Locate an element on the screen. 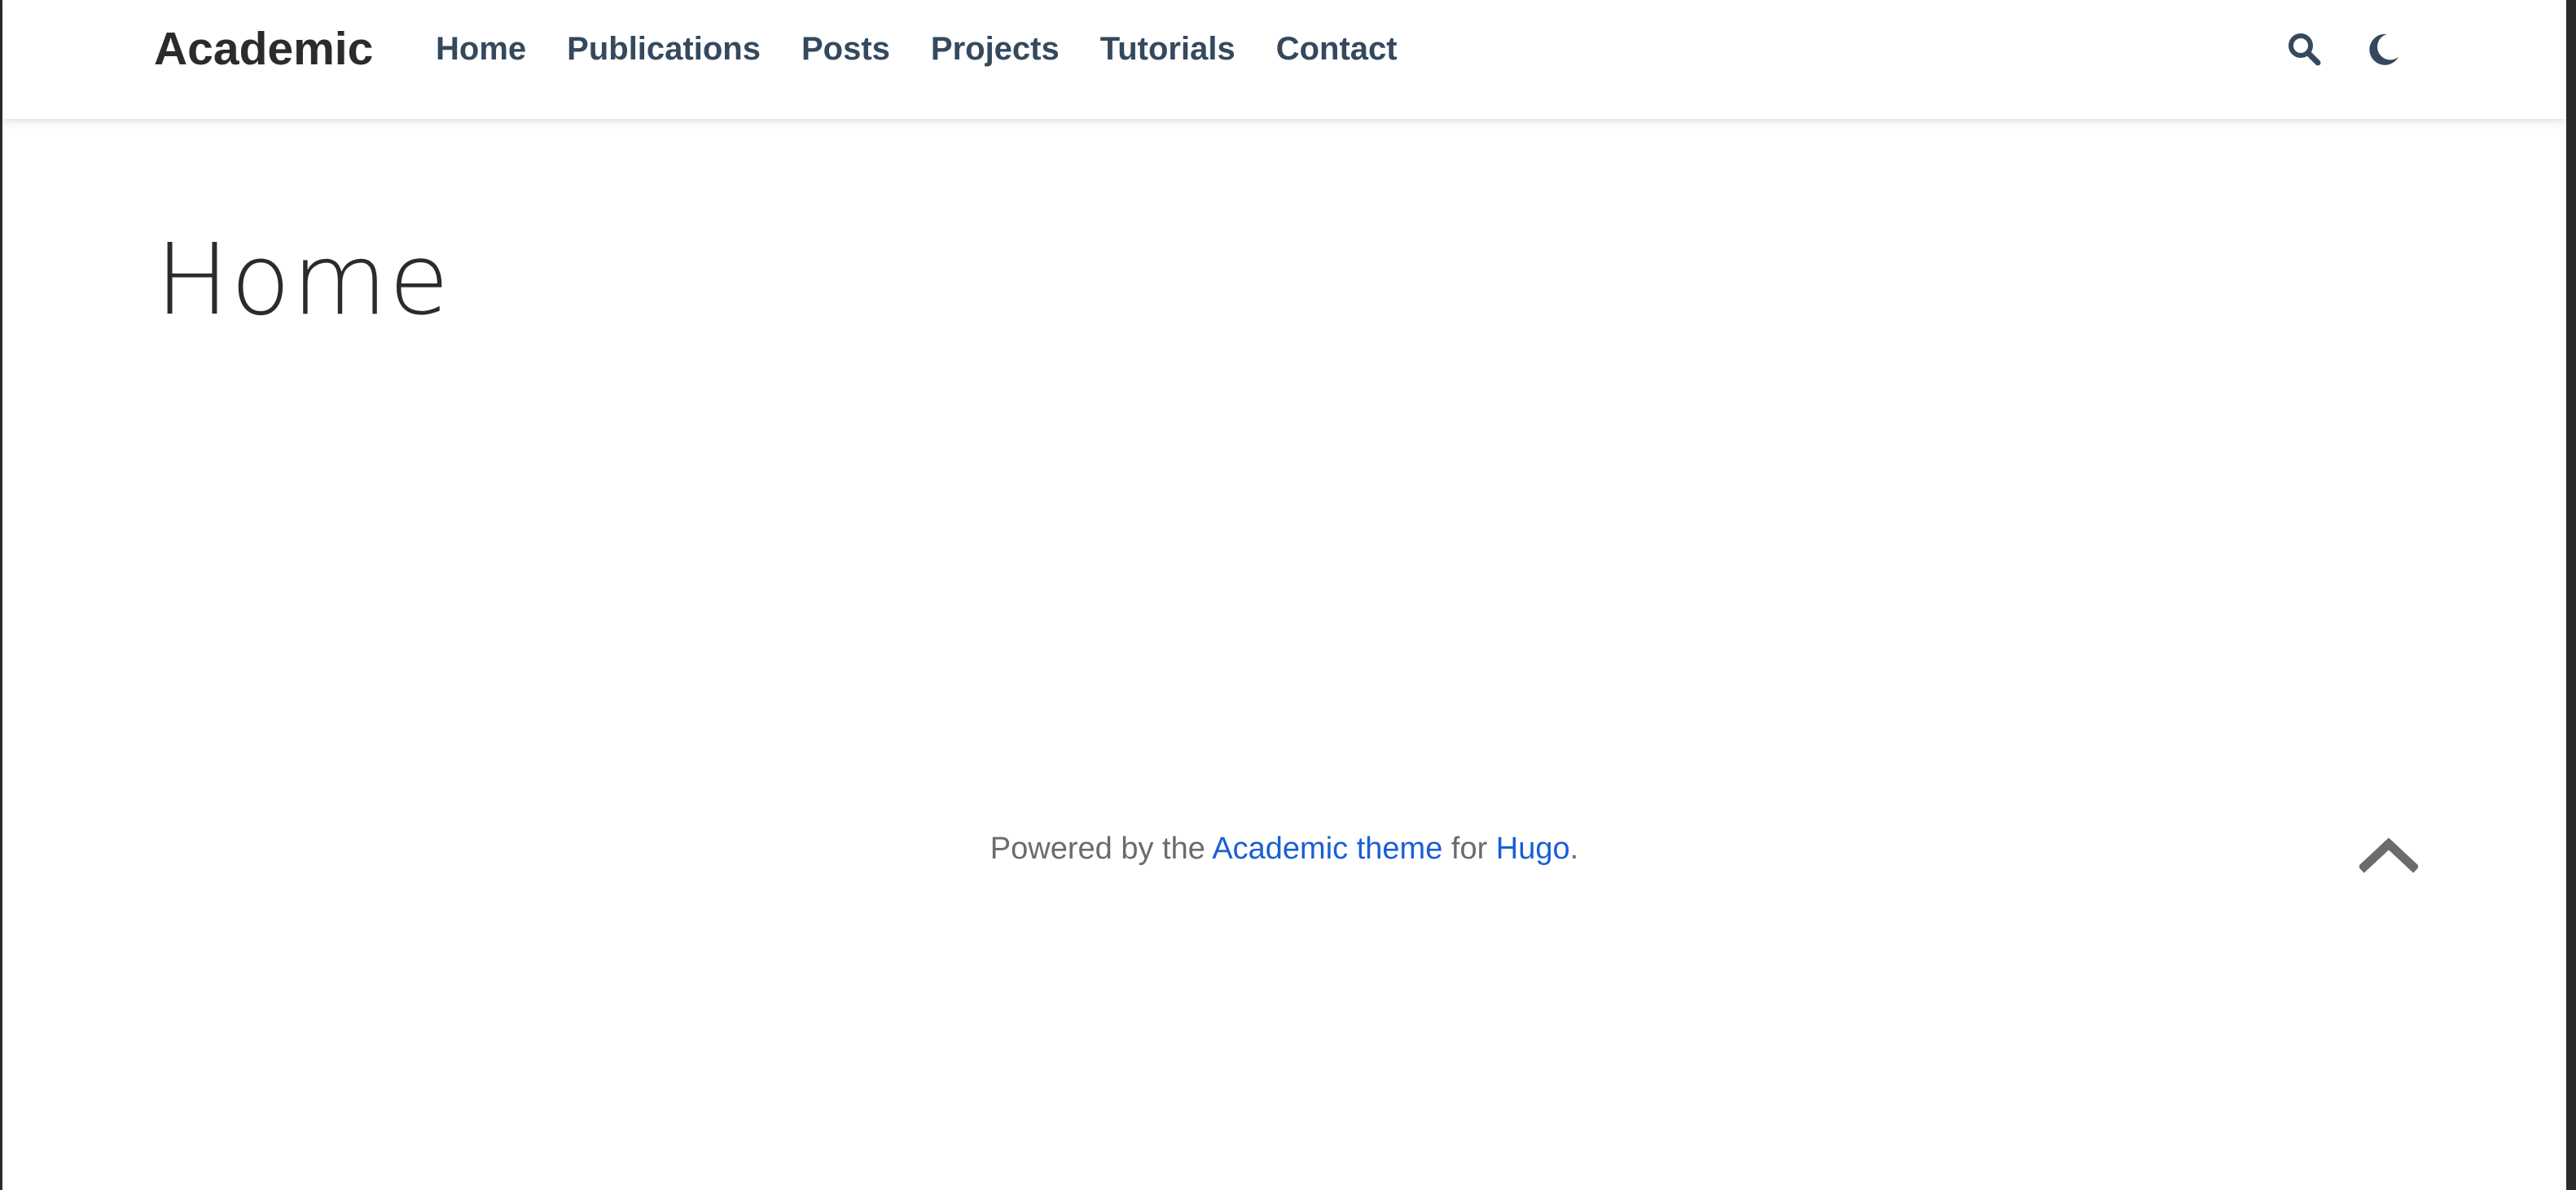 The width and height of the screenshot is (2576, 1190). nav-item-contact: Contact is located at coordinates (1337, 49).